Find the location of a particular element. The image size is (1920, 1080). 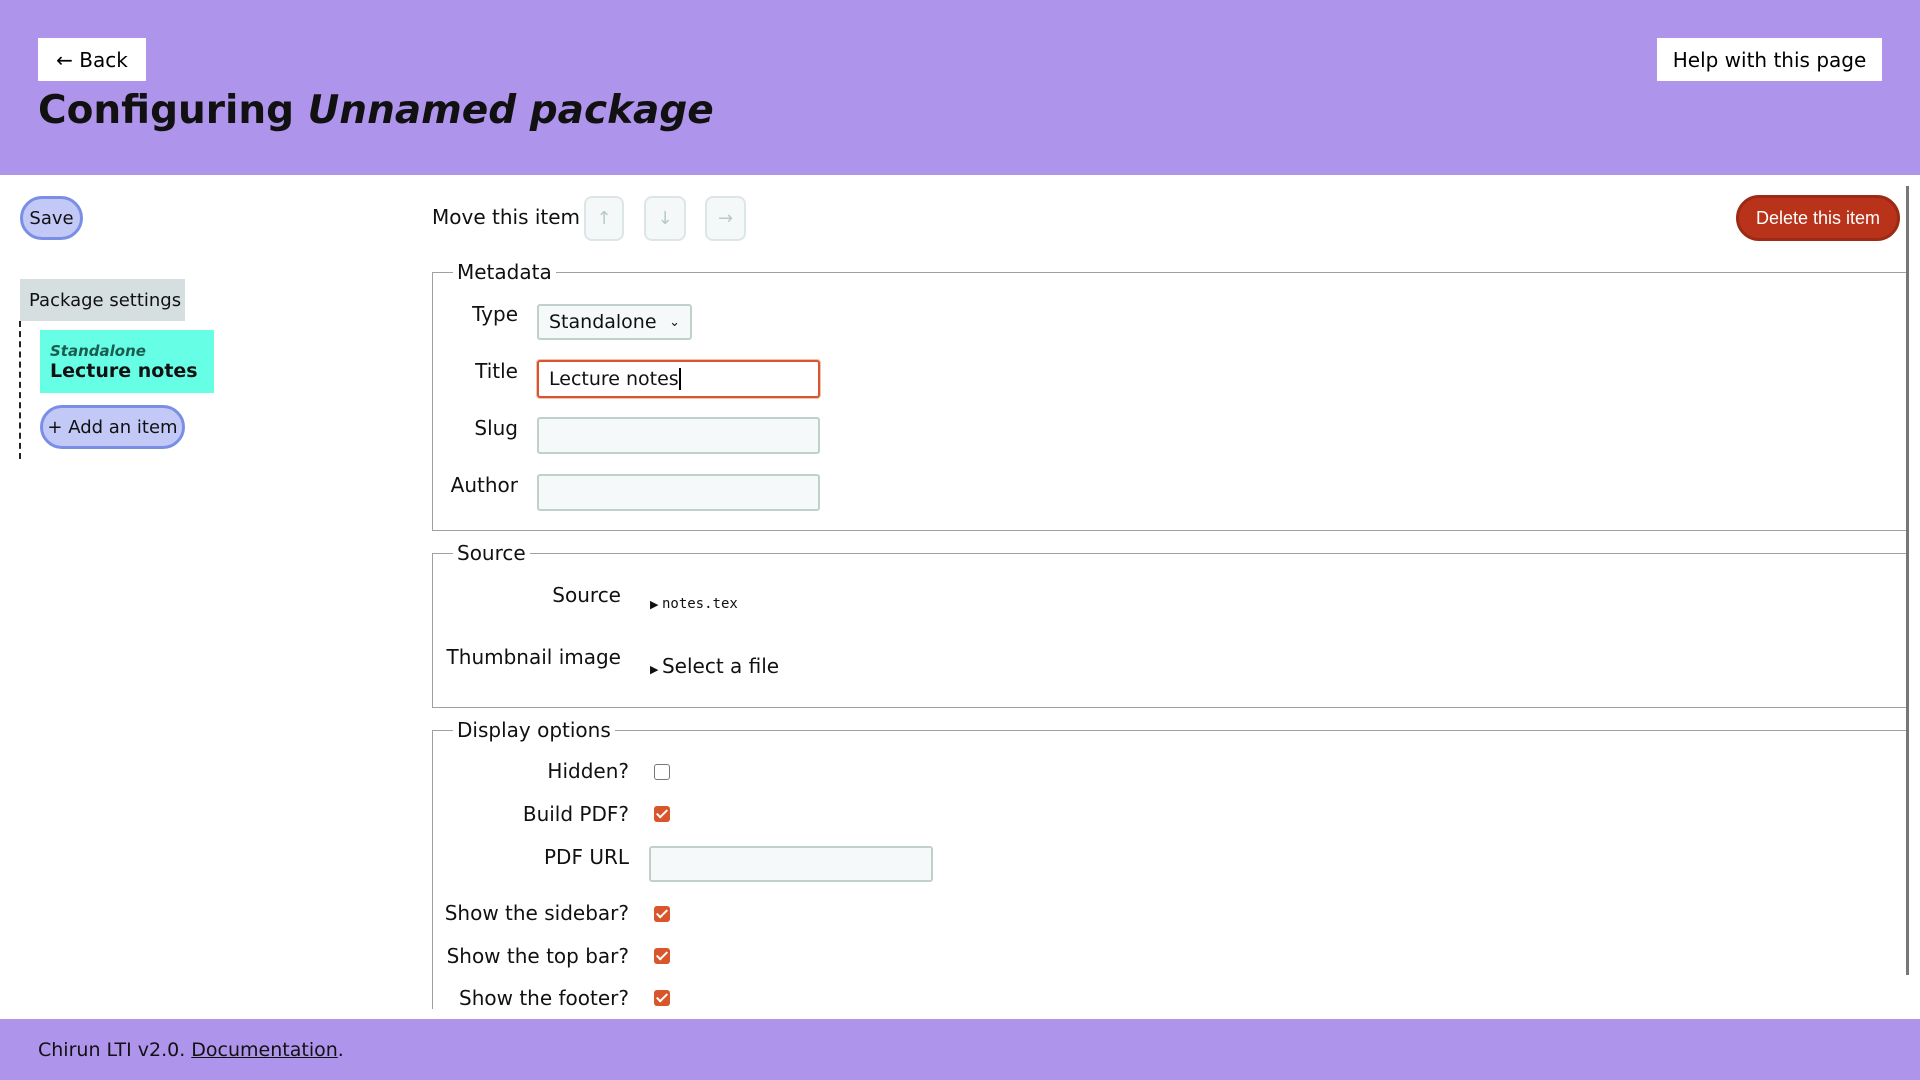

thumbnail-select-toggle: ▶ Select a file is located at coordinates (714, 666).